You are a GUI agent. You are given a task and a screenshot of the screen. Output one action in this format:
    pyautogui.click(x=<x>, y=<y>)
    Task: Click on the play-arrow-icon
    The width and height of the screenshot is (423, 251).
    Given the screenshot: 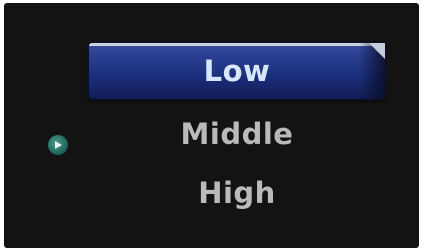 What is the action you would take?
    pyautogui.click(x=58, y=145)
    